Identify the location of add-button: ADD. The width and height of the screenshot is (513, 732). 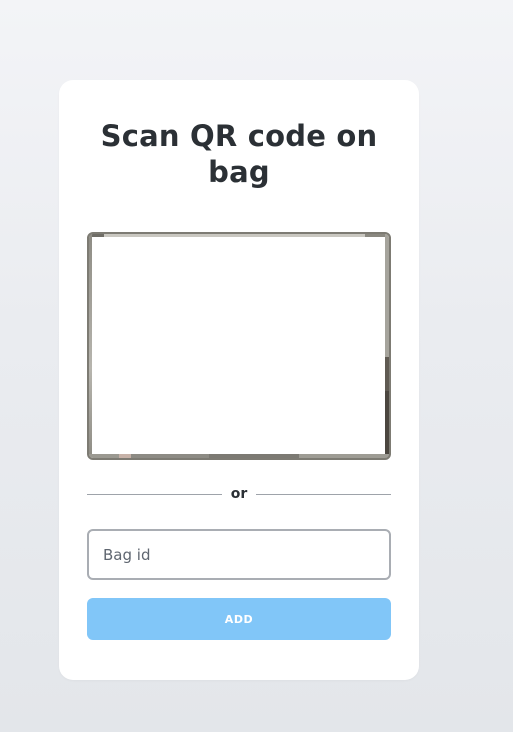
(239, 619).